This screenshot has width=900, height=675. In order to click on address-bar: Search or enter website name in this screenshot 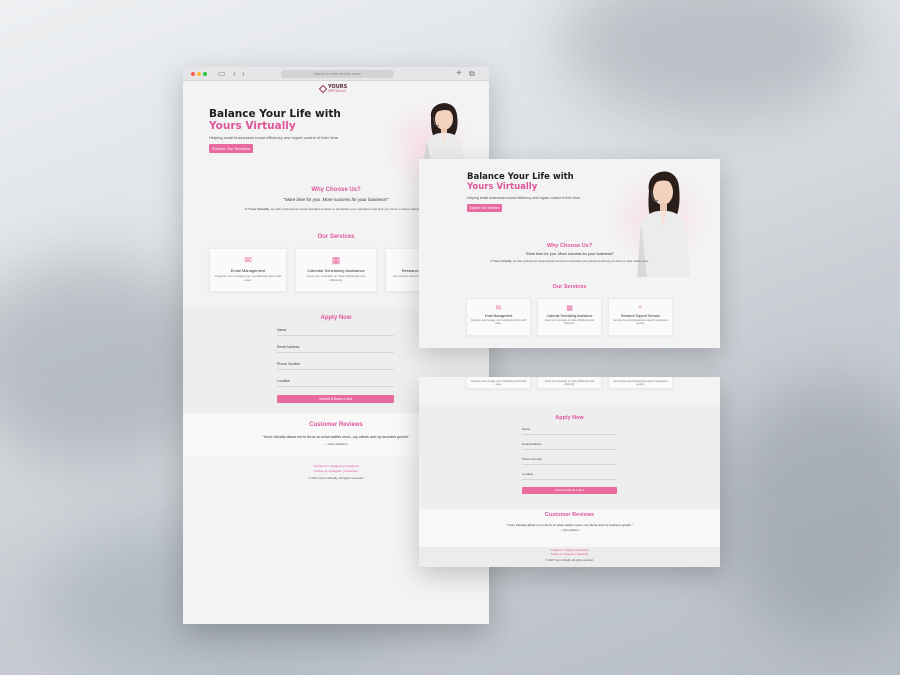, I will do `click(337, 74)`.